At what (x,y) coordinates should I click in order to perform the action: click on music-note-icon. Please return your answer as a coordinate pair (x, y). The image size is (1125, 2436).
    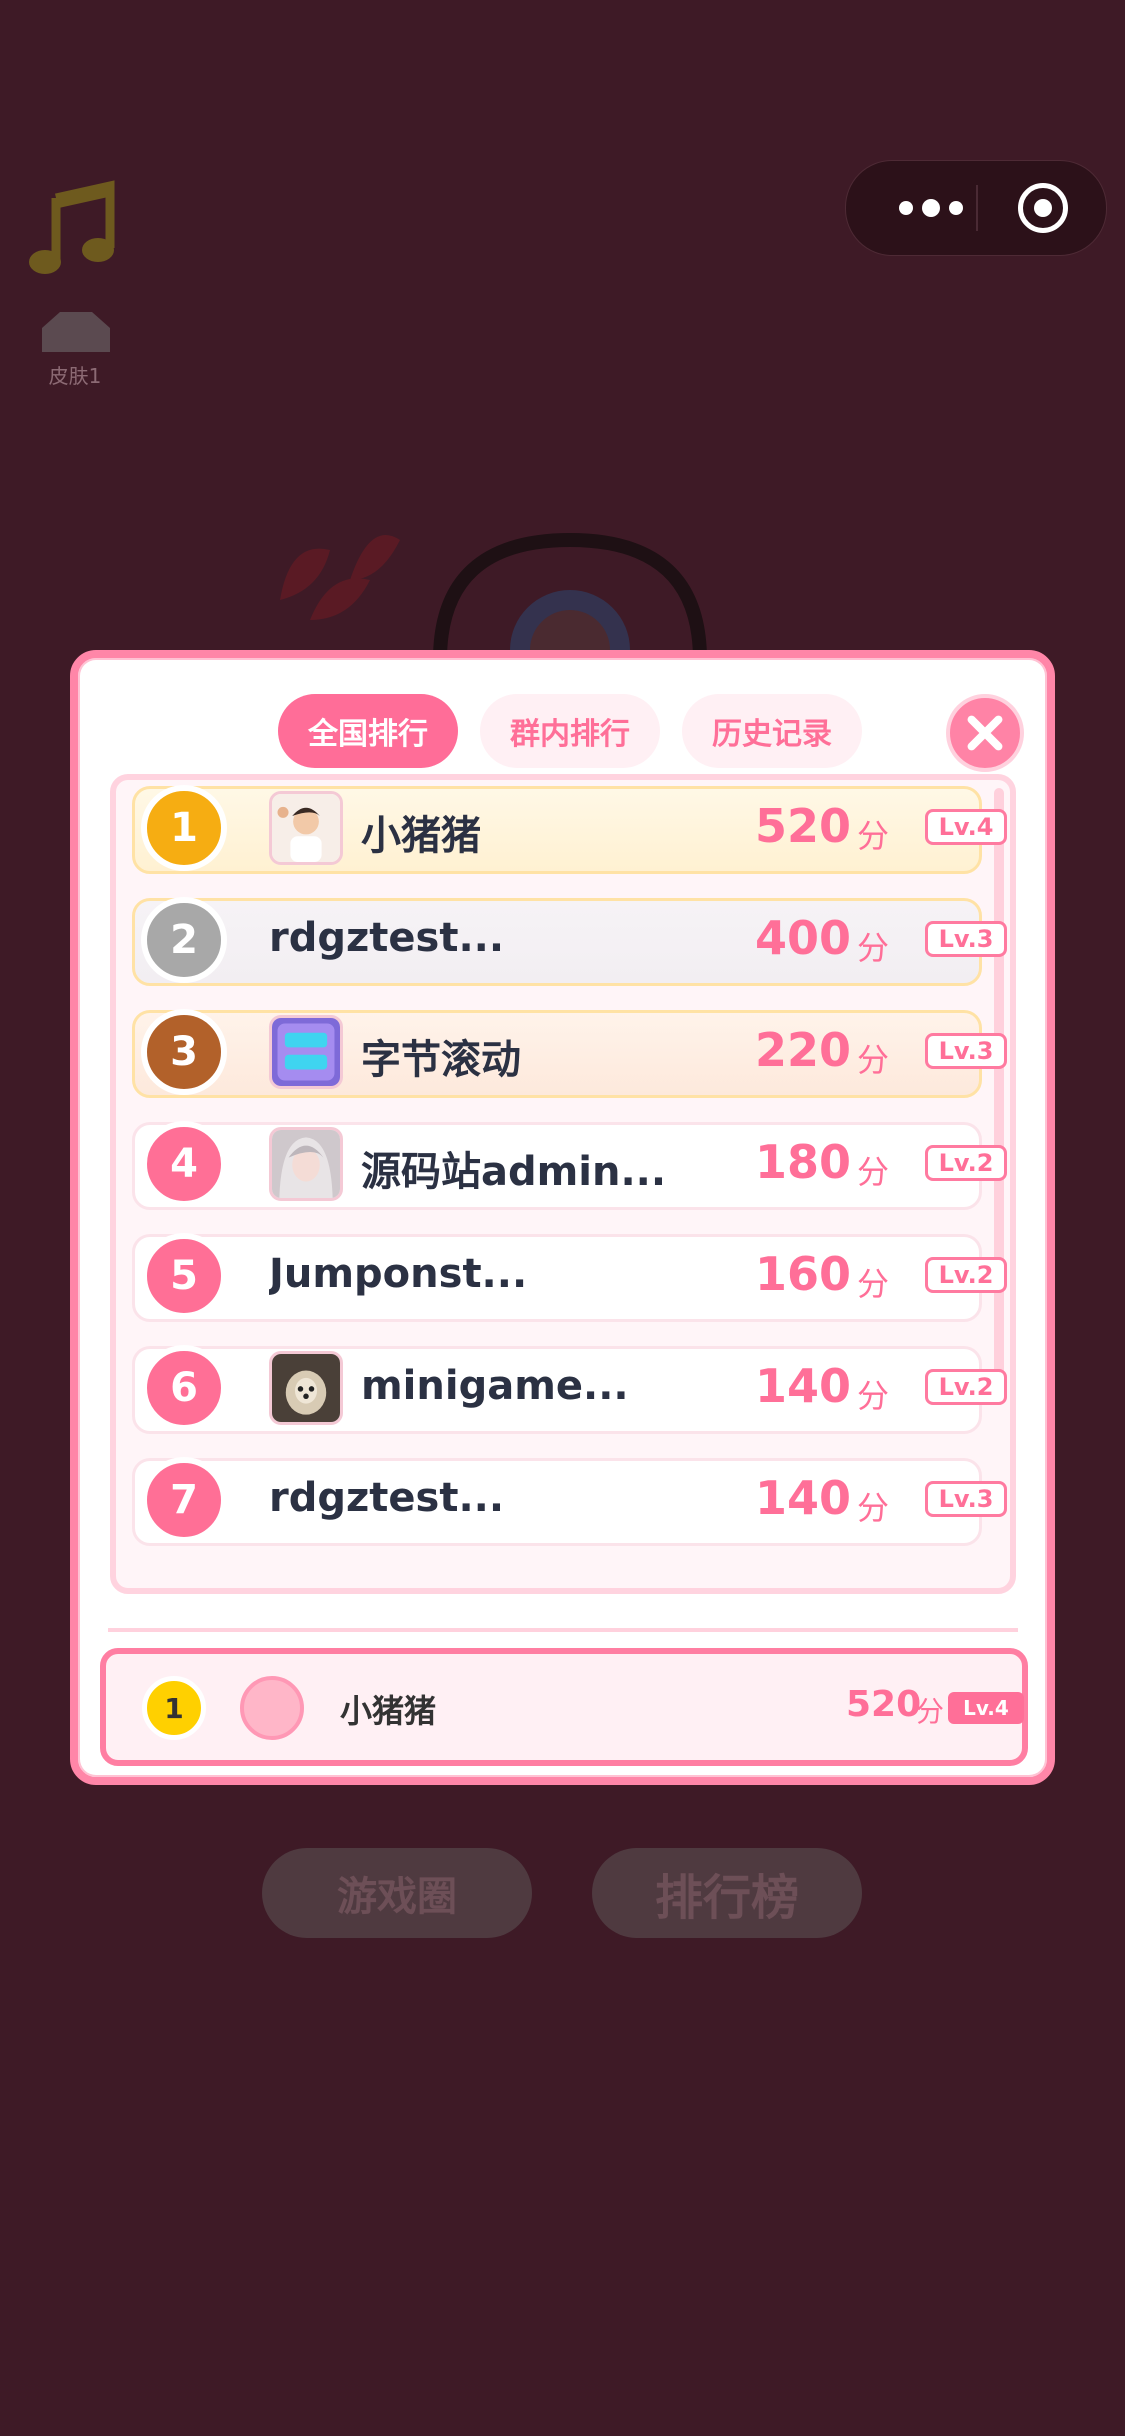
    Looking at the image, I should click on (73, 228).